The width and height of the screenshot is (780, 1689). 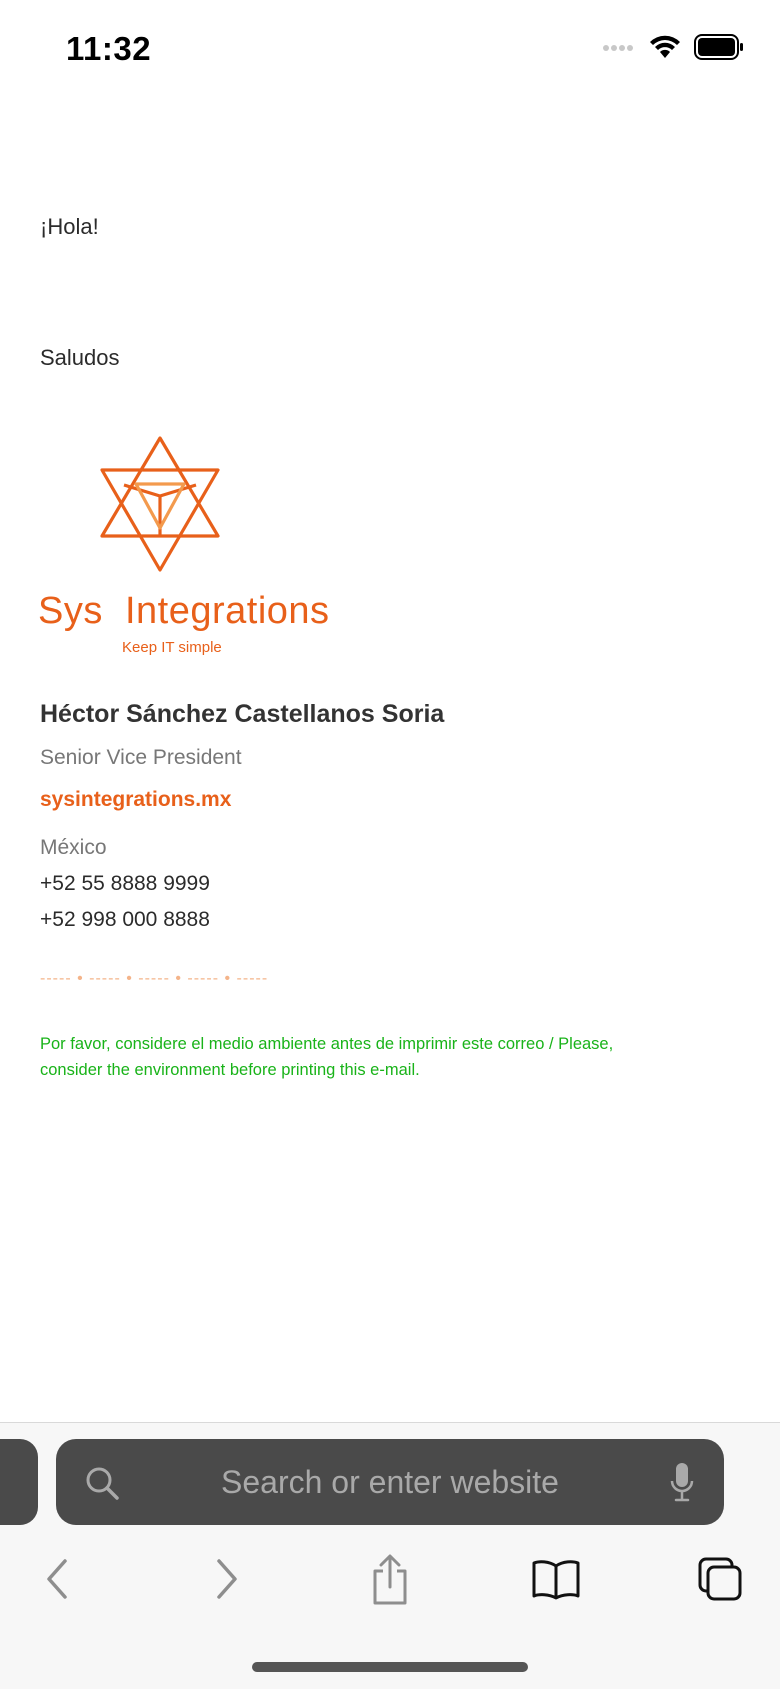 I want to click on signature-name: Héctor Sánchez Castellanos Soria, so click(x=242, y=714).